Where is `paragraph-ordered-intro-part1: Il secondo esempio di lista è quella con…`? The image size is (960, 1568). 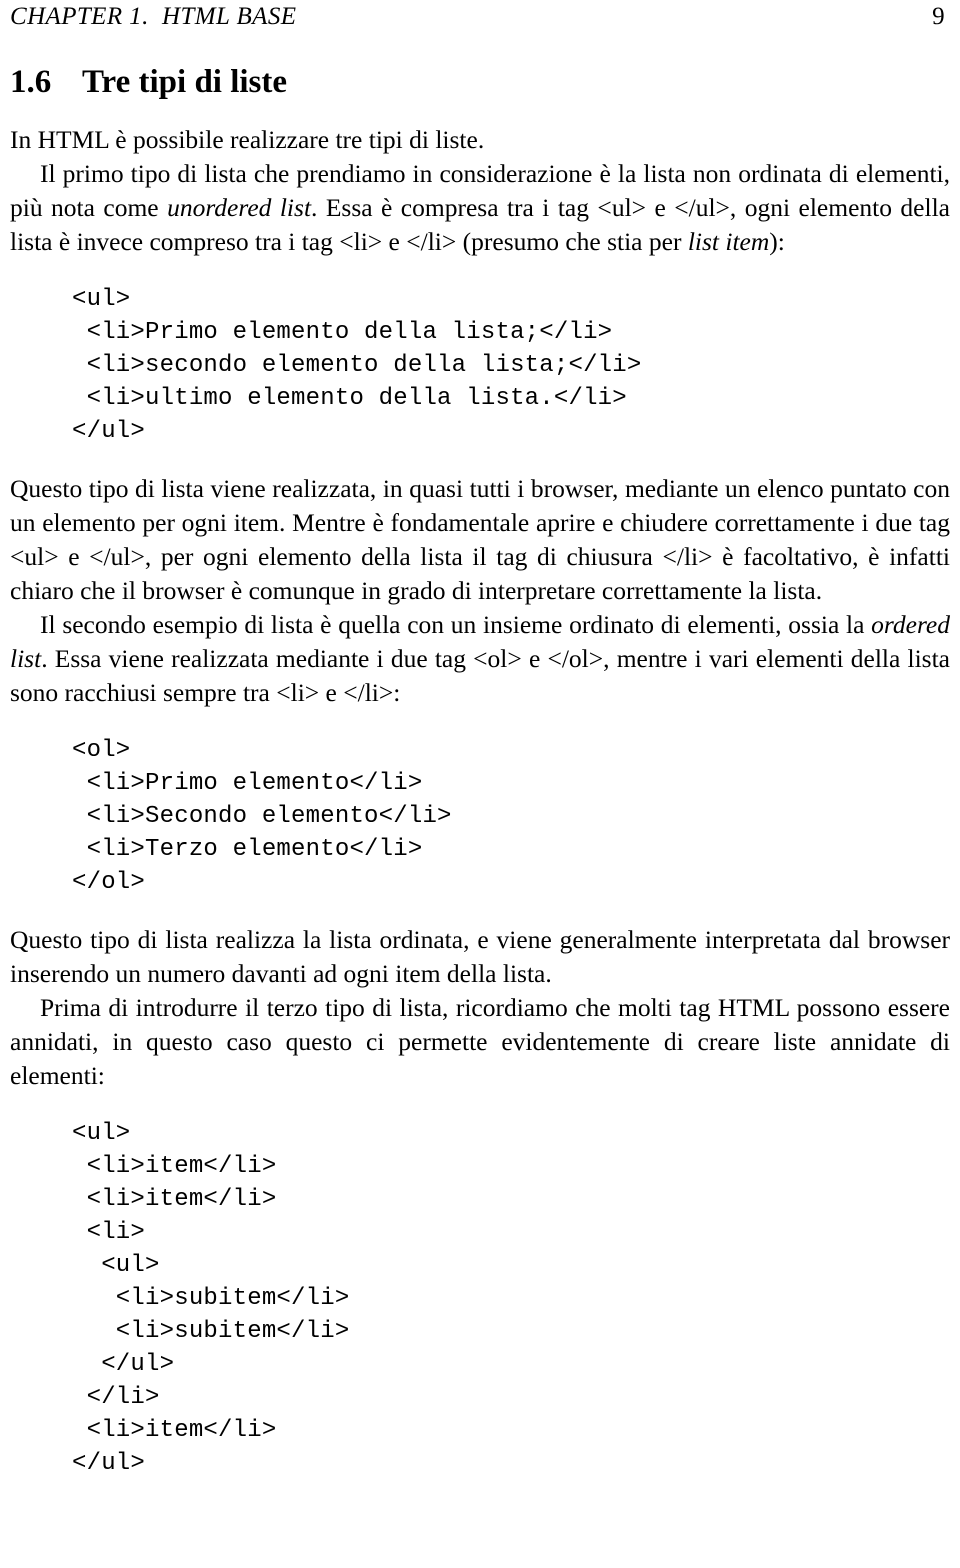
paragraph-ordered-intro-part1: Il secondo esempio di lista è quella con… is located at coordinates (456, 624).